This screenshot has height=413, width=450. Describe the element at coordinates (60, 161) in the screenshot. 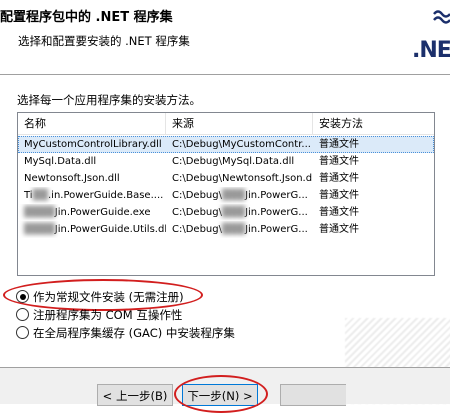

I see `row-name: MySql.Data.dll` at that location.